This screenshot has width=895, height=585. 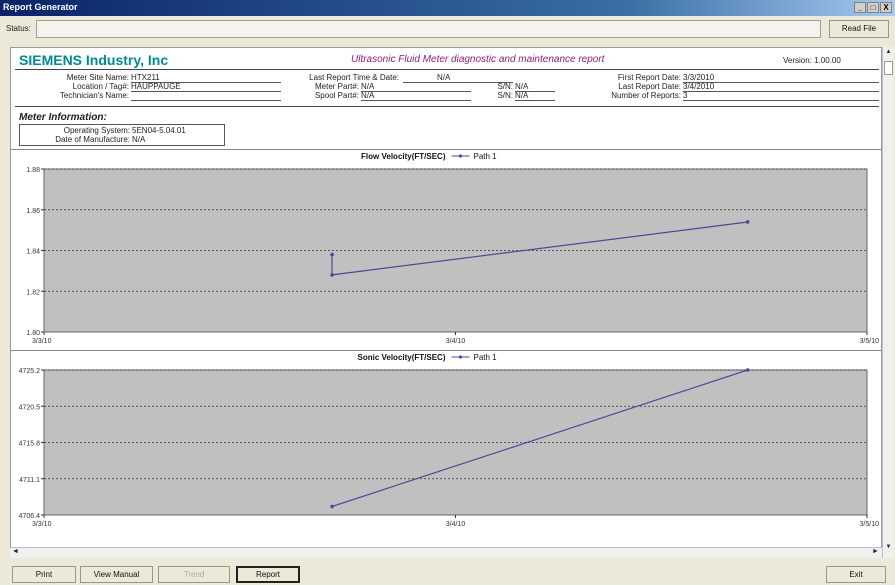 What do you see at coordinates (44, 574) in the screenshot?
I see `print-button: Print` at bounding box center [44, 574].